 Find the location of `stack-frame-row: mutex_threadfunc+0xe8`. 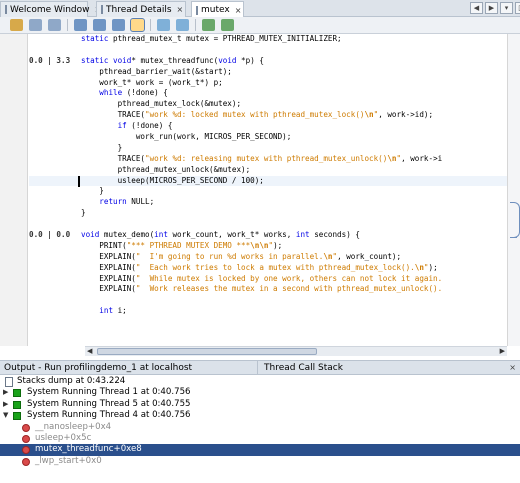

stack-frame-row: mutex_threadfunc+0xe8 is located at coordinates (260, 450).